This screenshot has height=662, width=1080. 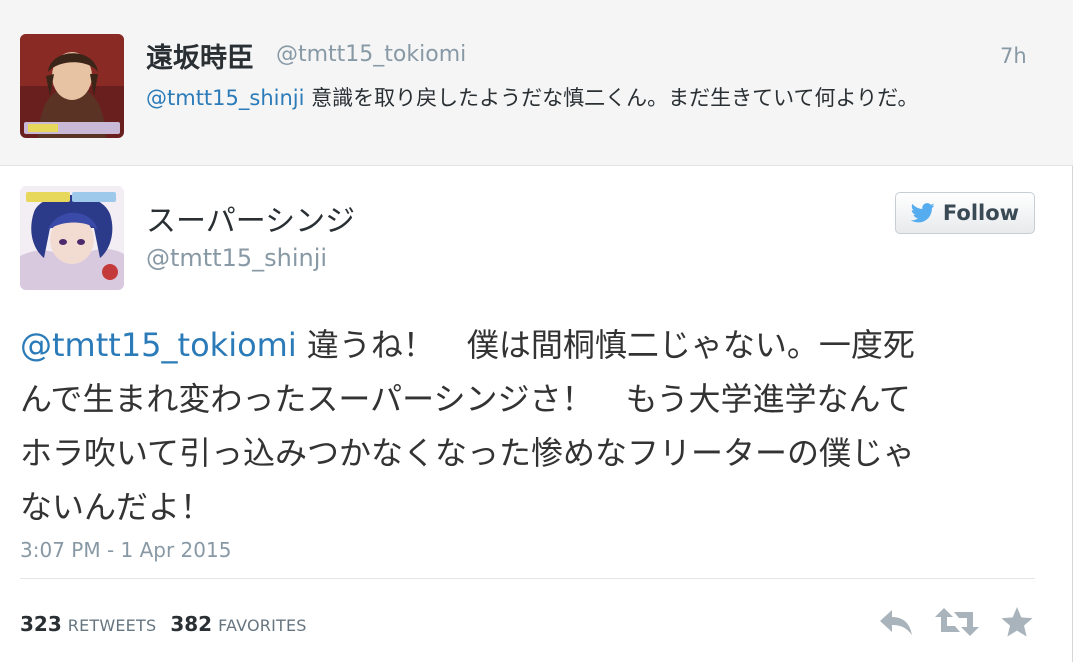 I want to click on tweet-text-line: ないんだよ！, so click(x=116, y=507).